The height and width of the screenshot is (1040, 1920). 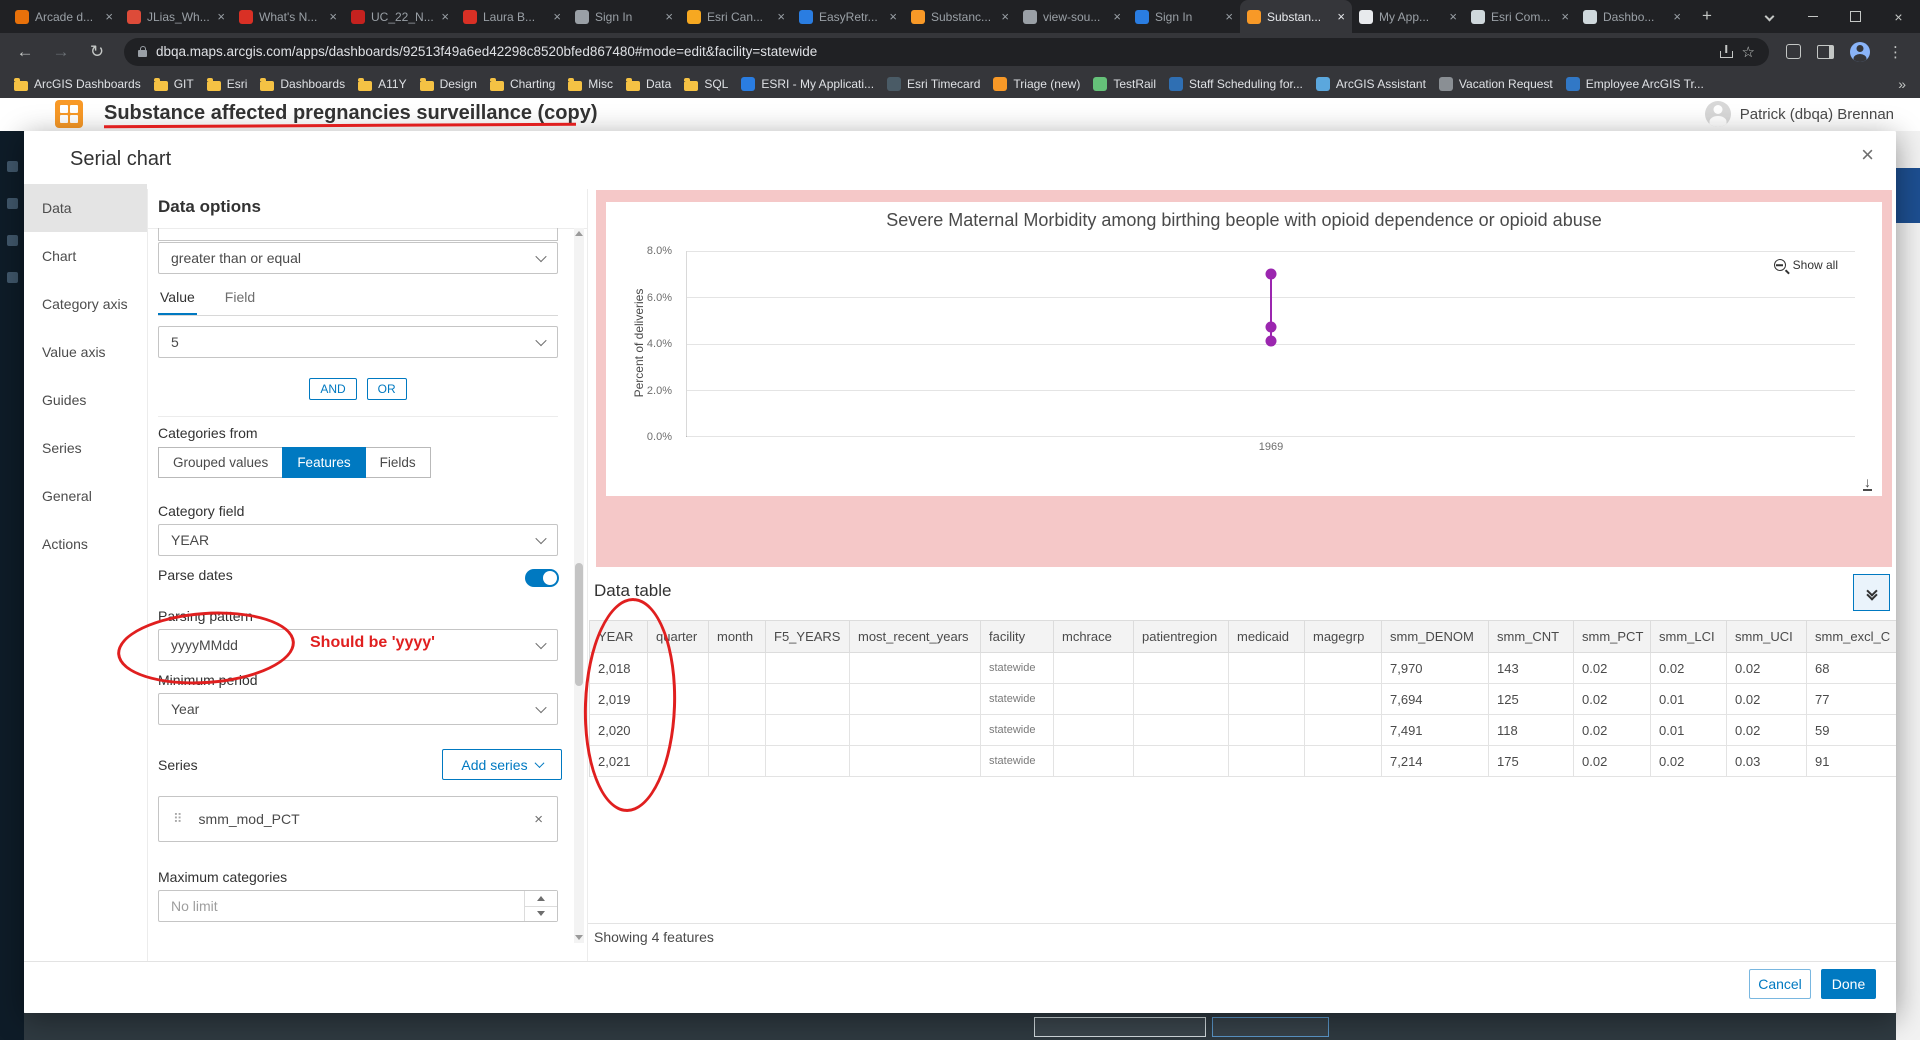 I want to click on browser-tab: view-sou... ×, so click(x=1072, y=16).